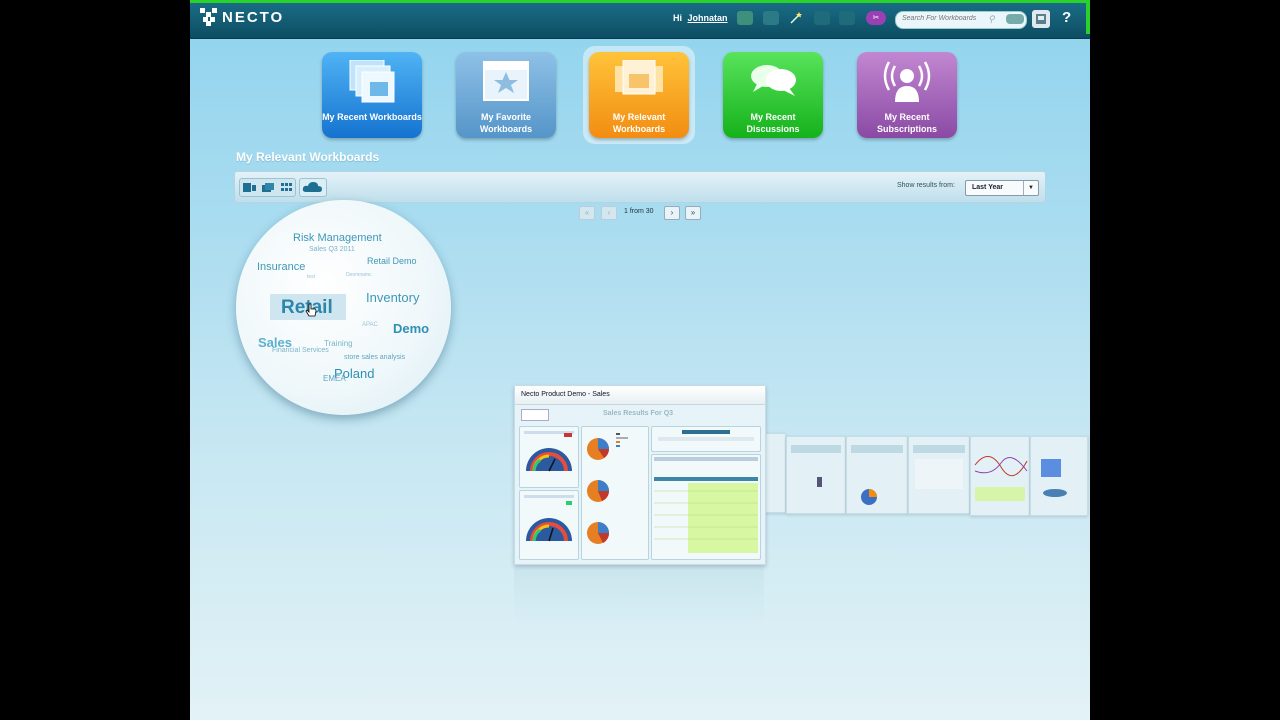 The image size is (1280, 720). I want to click on grid-view-icon, so click(286, 187).